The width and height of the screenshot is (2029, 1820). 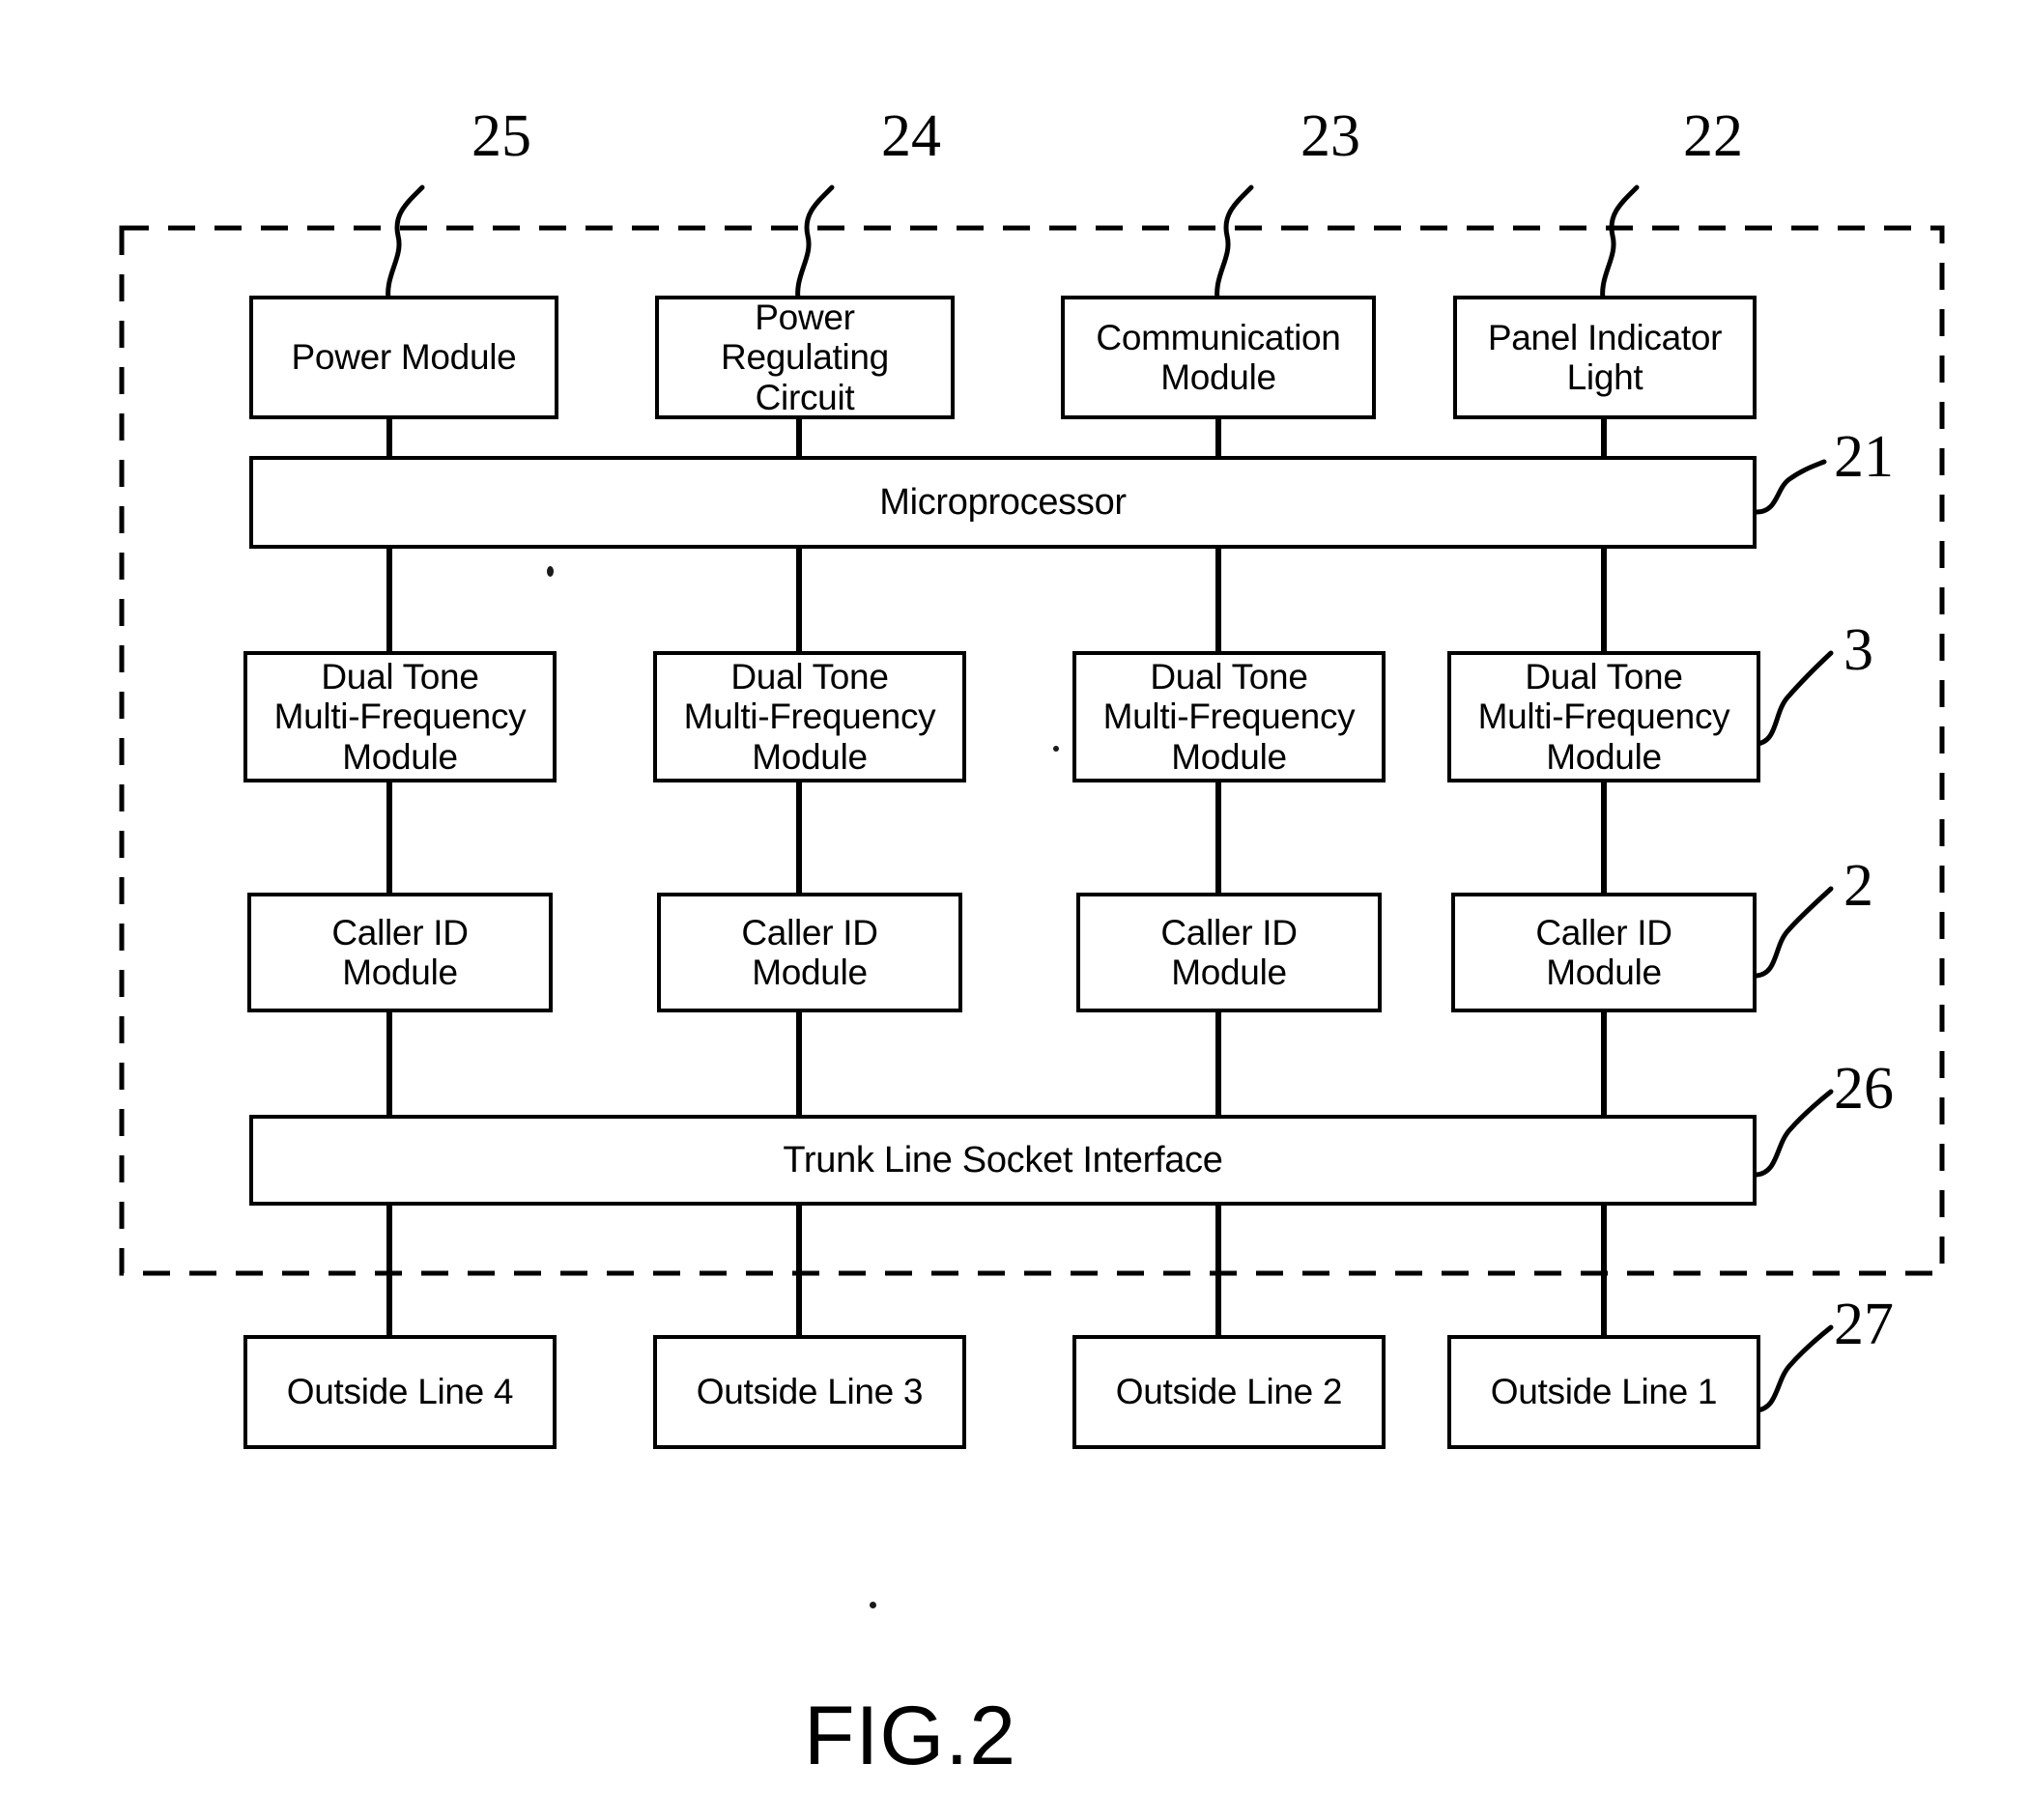 What do you see at coordinates (1858, 886) in the screenshot?
I see `refnum-2: 2` at bounding box center [1858, 886].